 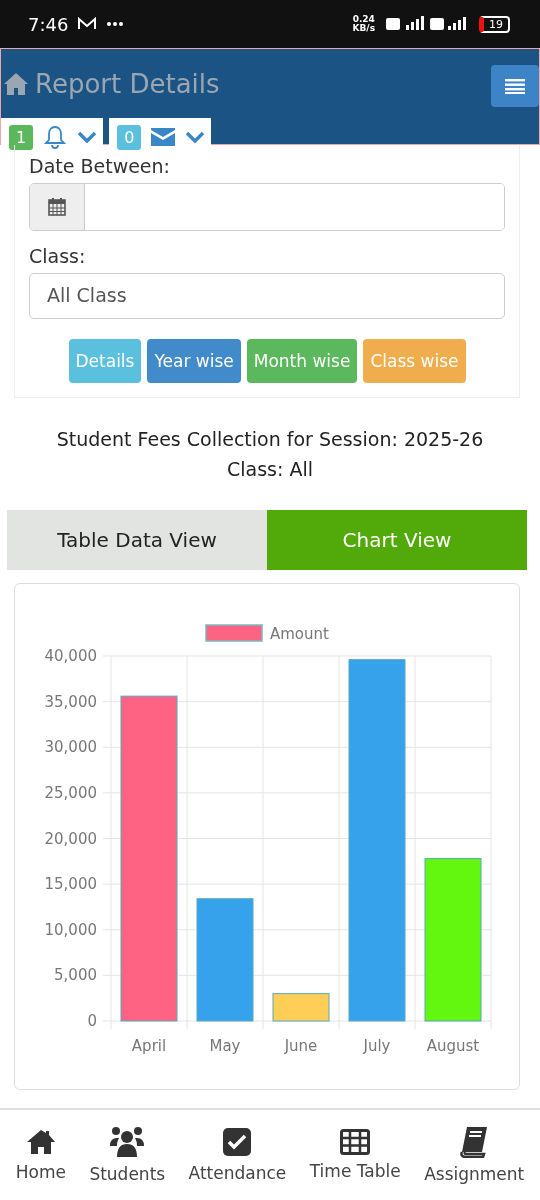 I want to click on class-label: Class:, so click(x=58, y=256).